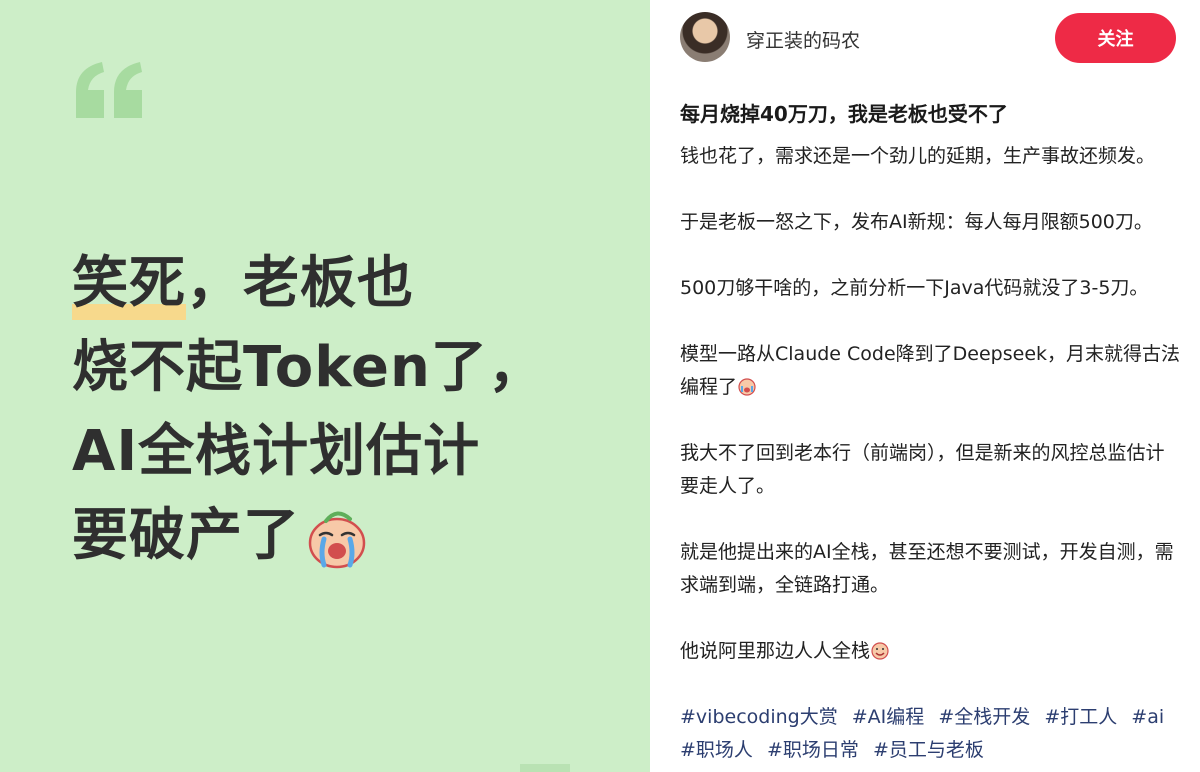 The width and height of the screenshot is (1200, 772). What do you see at coordinates (705, 37) in the screenshot?
I see `author-avatar` at bounding box center [705, 37].